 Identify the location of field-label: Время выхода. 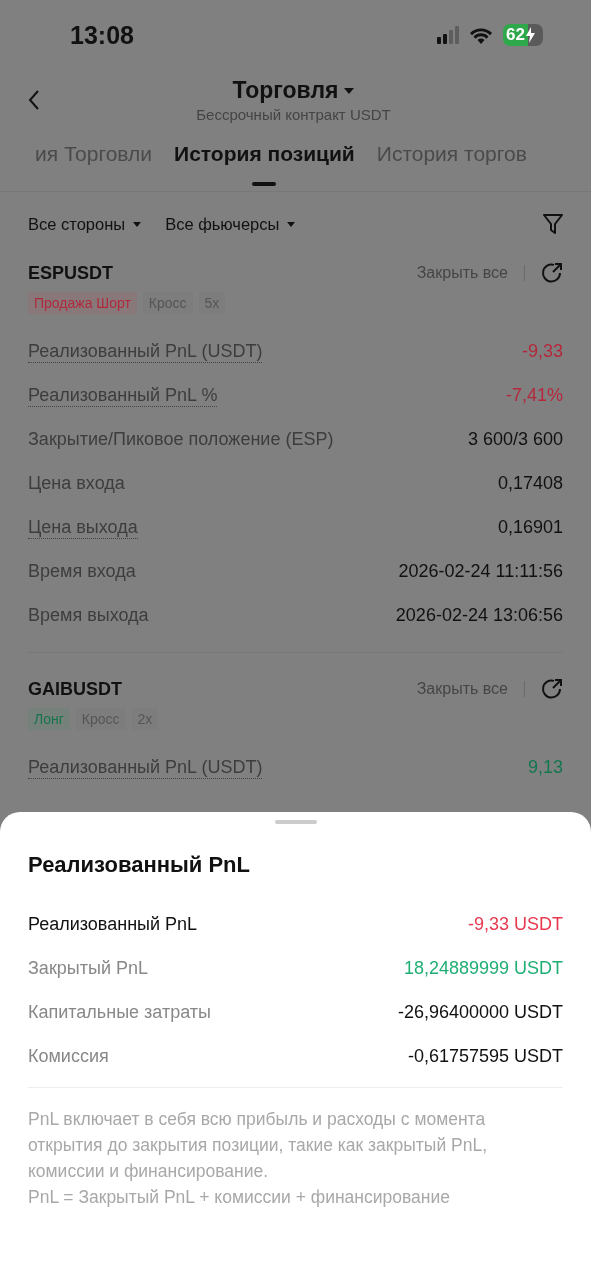
(88, 615).